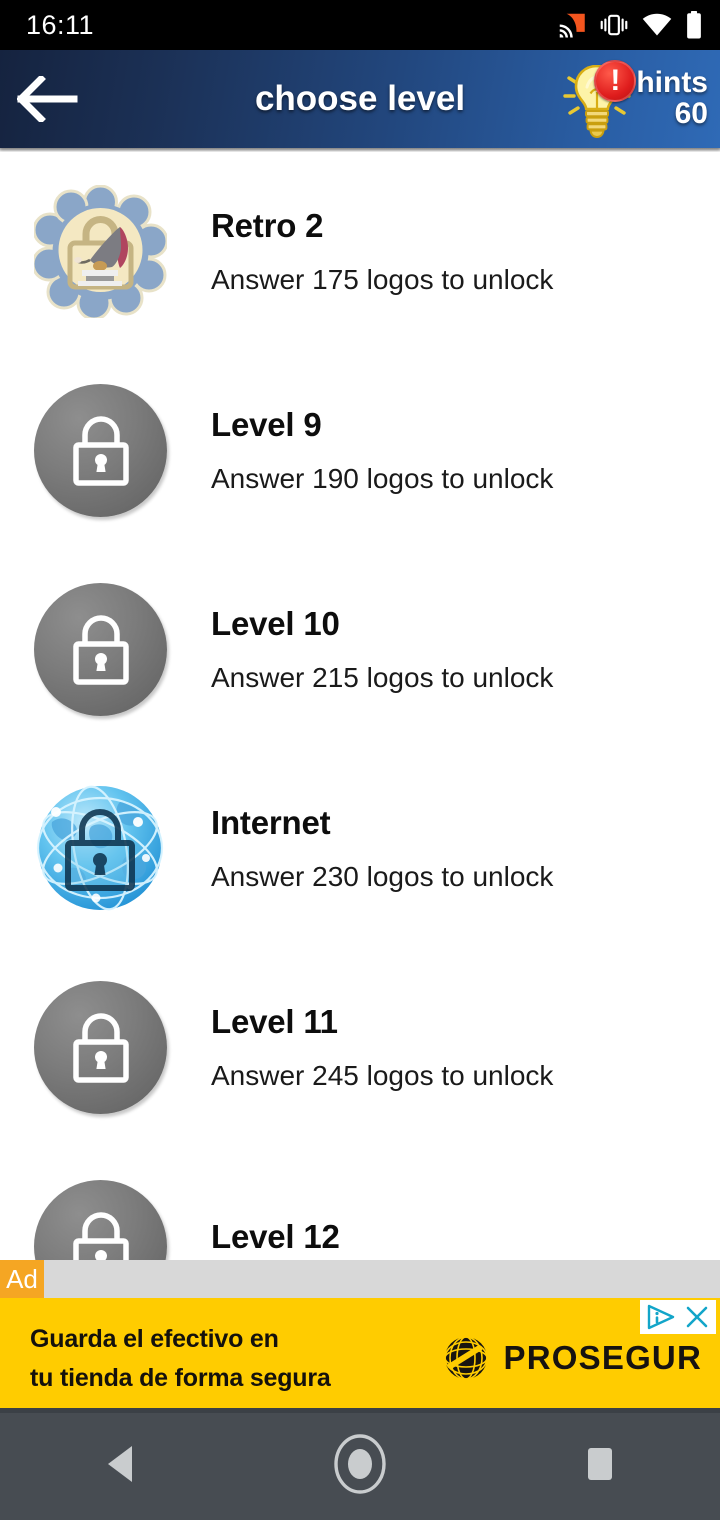 This screenshot has width=720, height=1520. What do you see at coordinates (266, 424) in the screenshot?
I see `level-title: Level 9` at bounding box center [266, 424].